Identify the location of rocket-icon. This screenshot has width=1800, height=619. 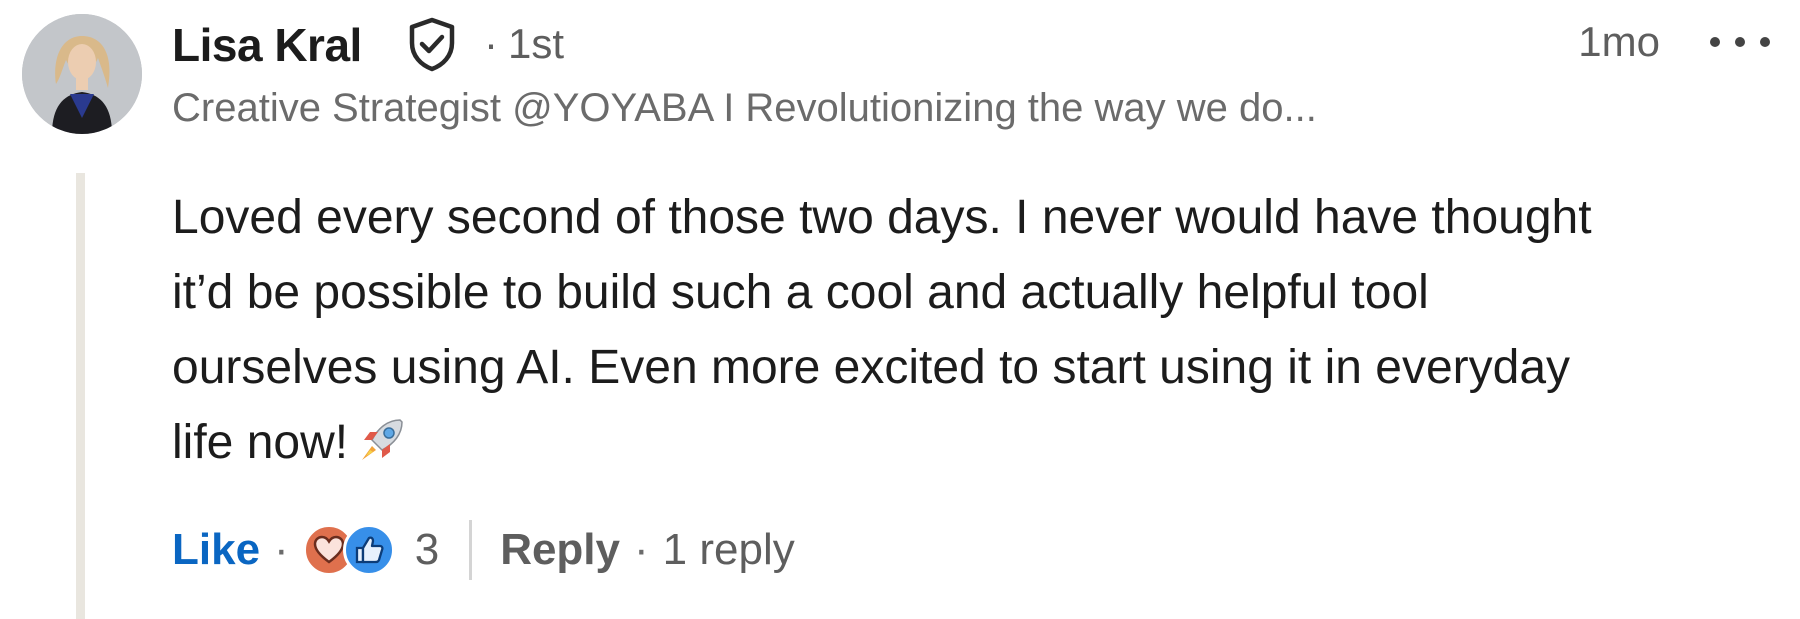
(382, 450).